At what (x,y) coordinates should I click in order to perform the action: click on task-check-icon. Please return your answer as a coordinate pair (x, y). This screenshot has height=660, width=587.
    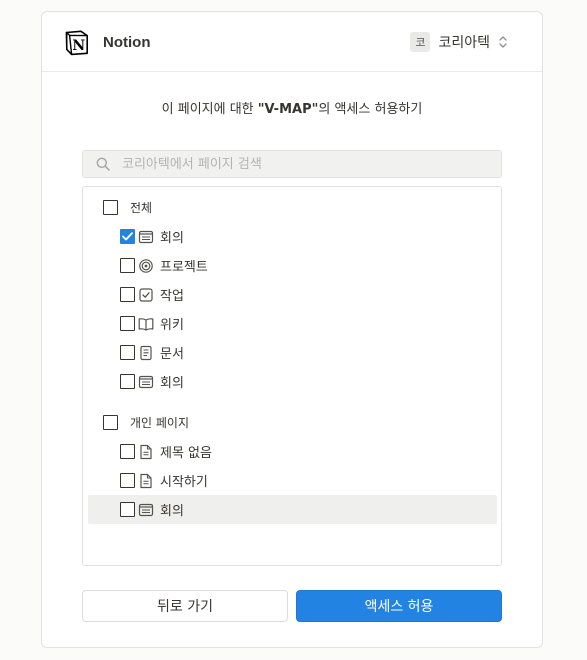
    Looking at the image, I should click on (146, 295).